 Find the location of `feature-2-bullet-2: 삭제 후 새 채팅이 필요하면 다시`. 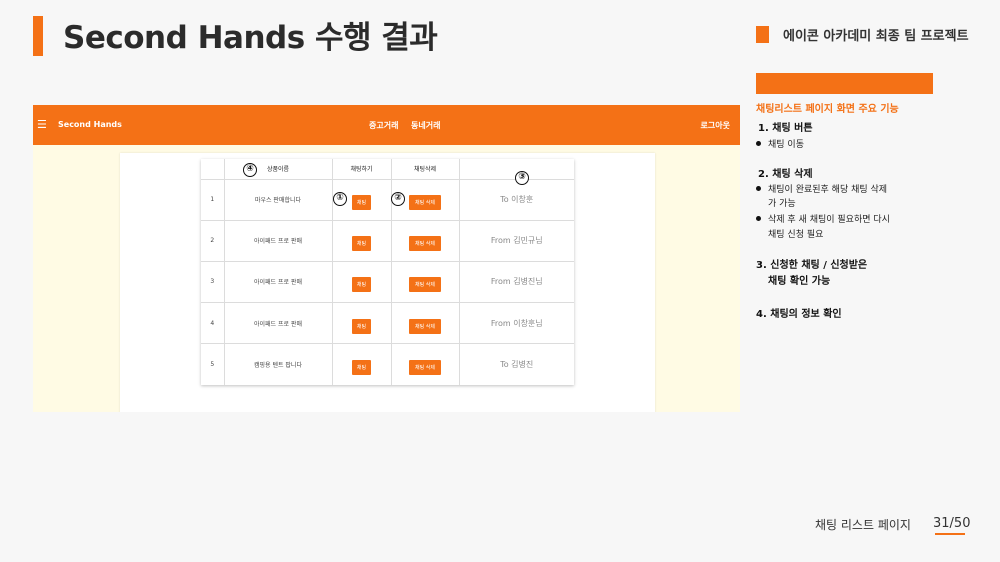

feature-2-bullet-2: 삭제 후 새 채팅이 필요하면 다시 is located at coordinates (823, 218).